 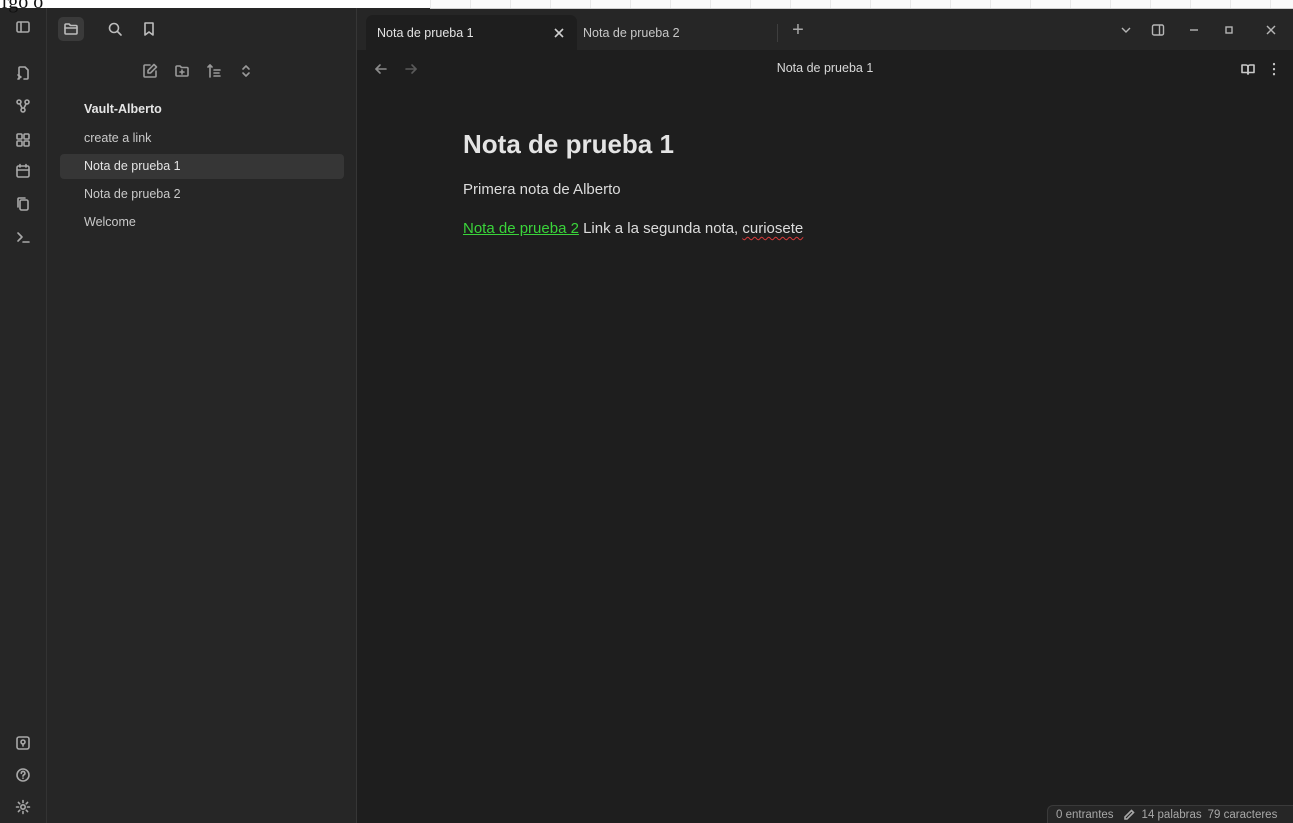 I want to click on terminal-icon, so click(x=23, y=237).